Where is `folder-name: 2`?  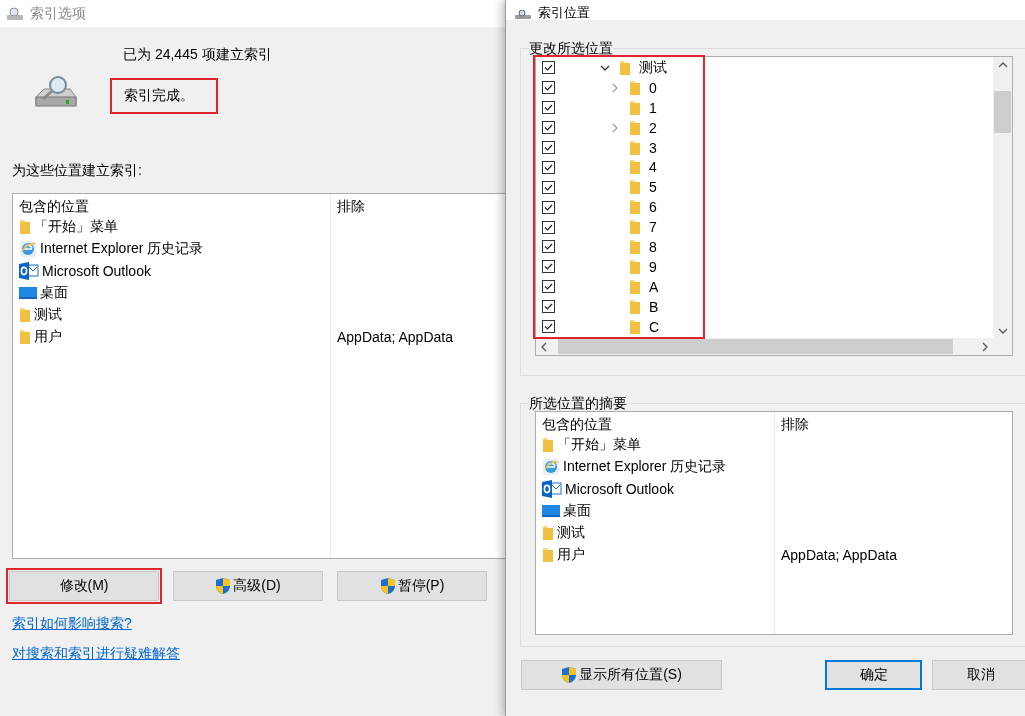 folder-name: 2 is located at coordinates (653, 127).